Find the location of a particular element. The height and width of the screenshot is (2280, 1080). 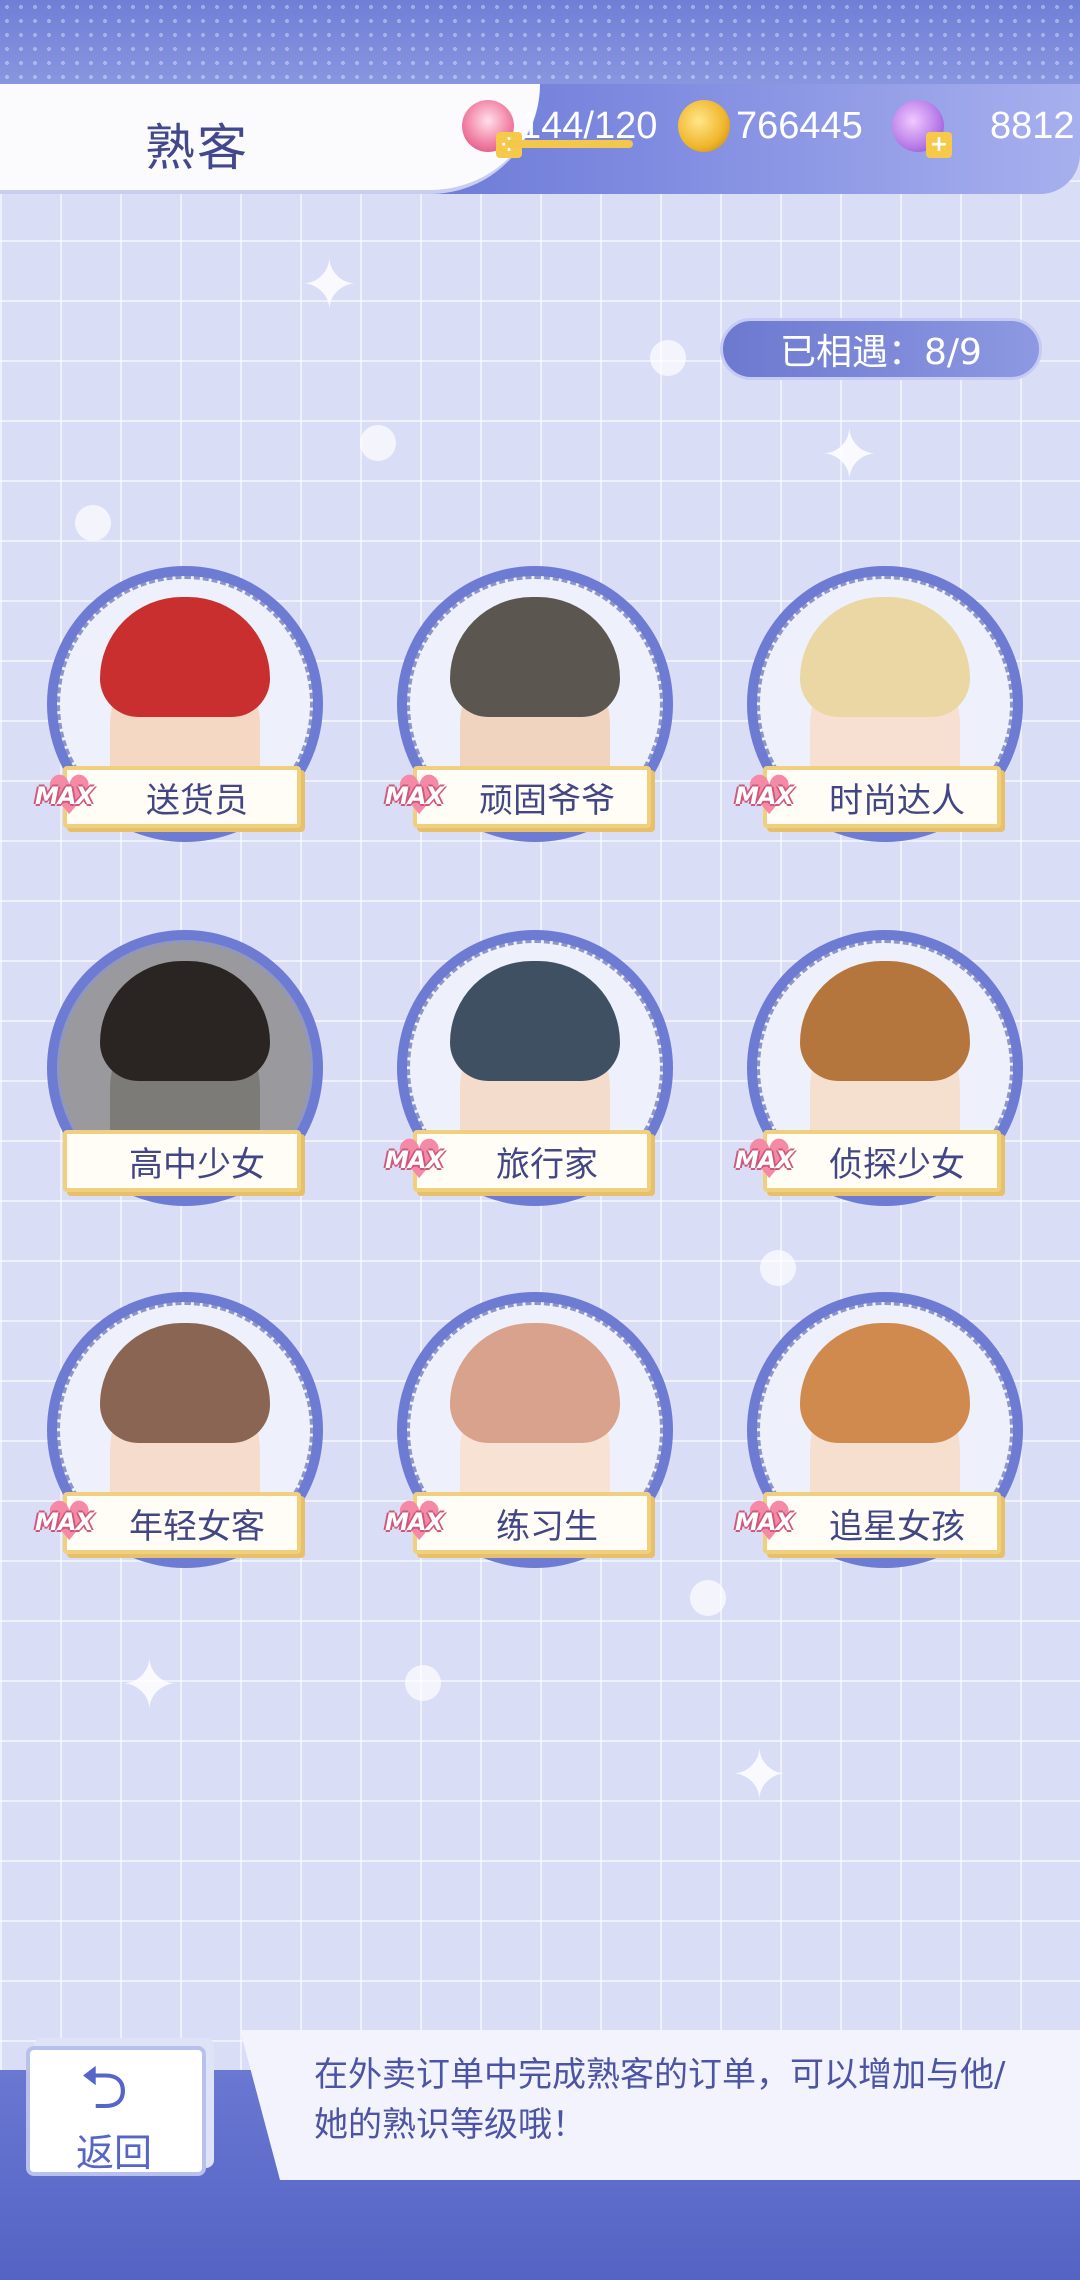

customer-card: 追星女孩 ♥ MAX is located at coordinates (885, 1432).